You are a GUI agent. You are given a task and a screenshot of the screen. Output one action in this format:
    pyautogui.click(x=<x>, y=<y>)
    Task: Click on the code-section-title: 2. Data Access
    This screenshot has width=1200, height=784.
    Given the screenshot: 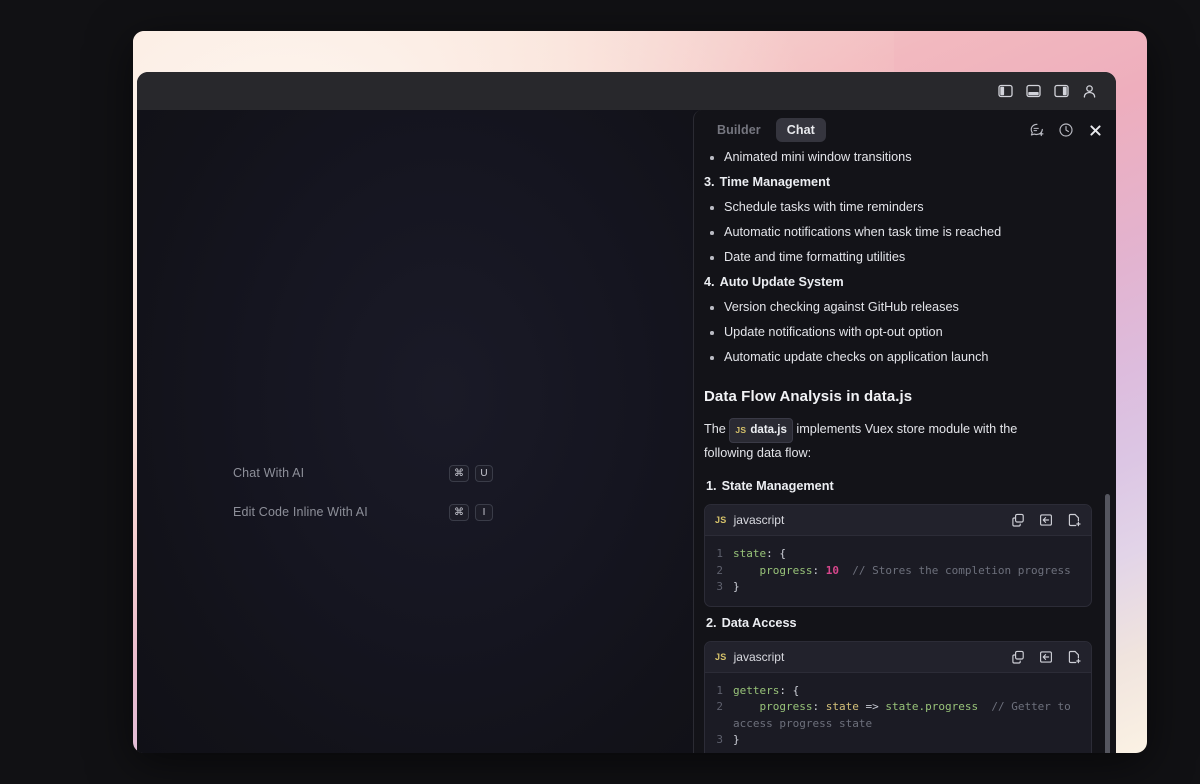 What is the action you would take?
    pyautogui.click(x=899, y=623)
    